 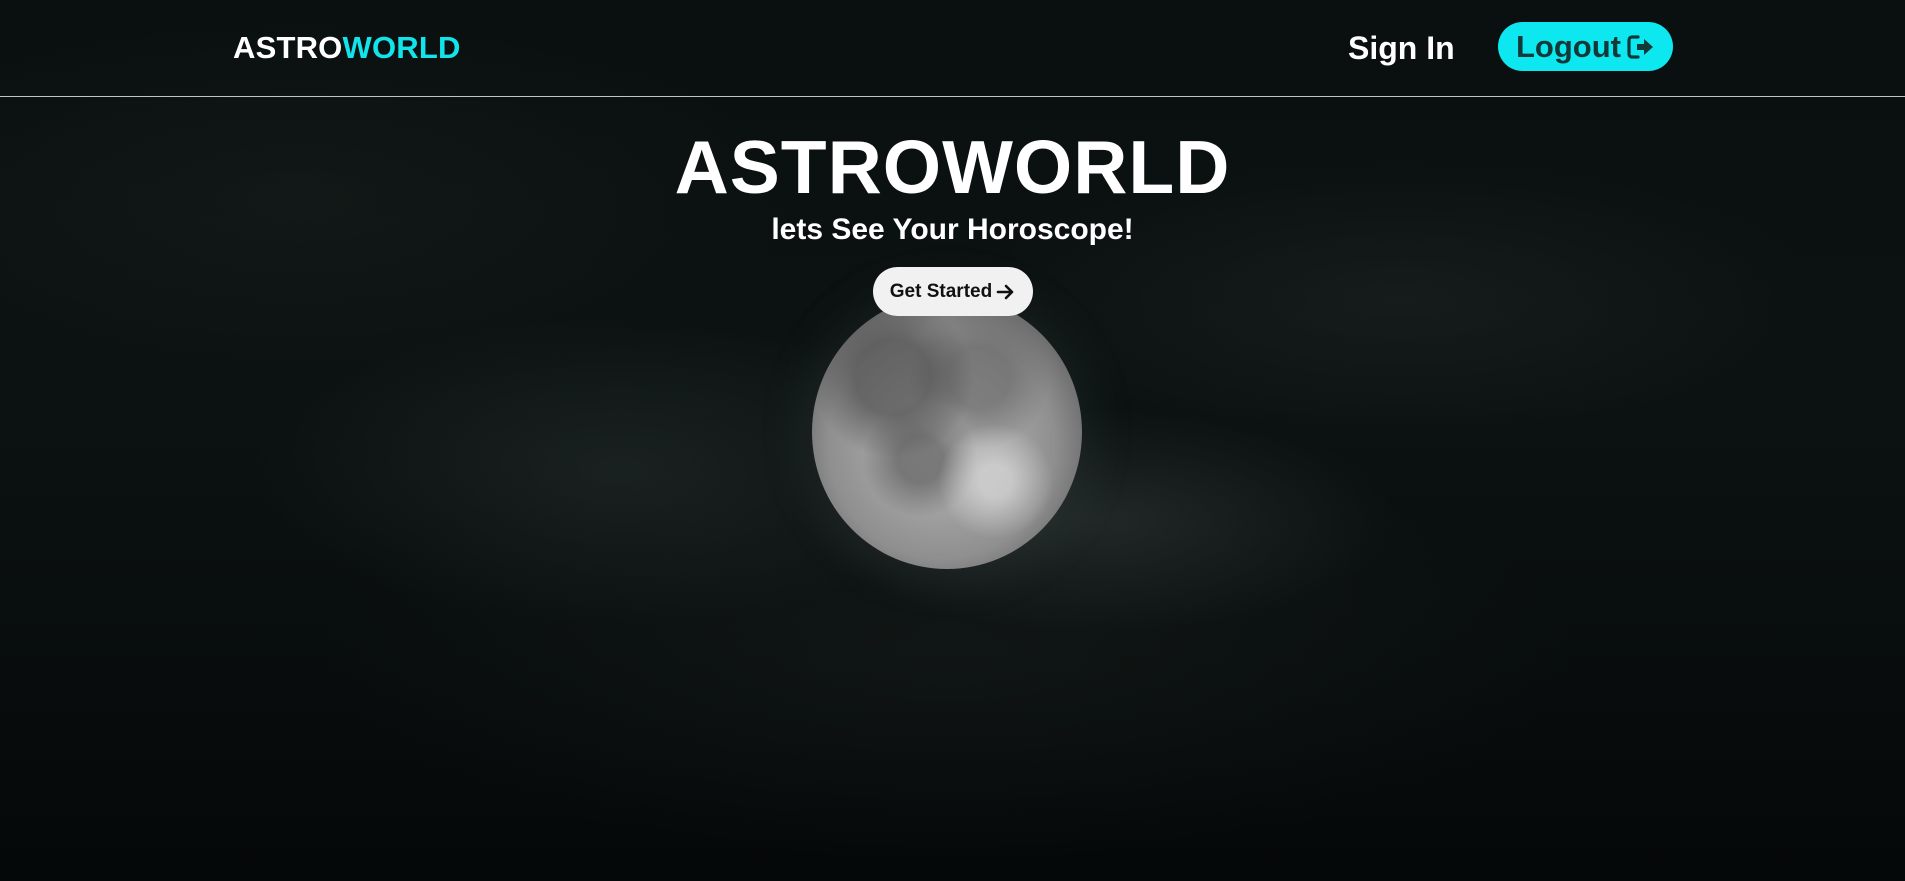 What do you see at coordinates (947, 432) in the screenshot?
I see `moon-image` at bounding box center [947, 432].